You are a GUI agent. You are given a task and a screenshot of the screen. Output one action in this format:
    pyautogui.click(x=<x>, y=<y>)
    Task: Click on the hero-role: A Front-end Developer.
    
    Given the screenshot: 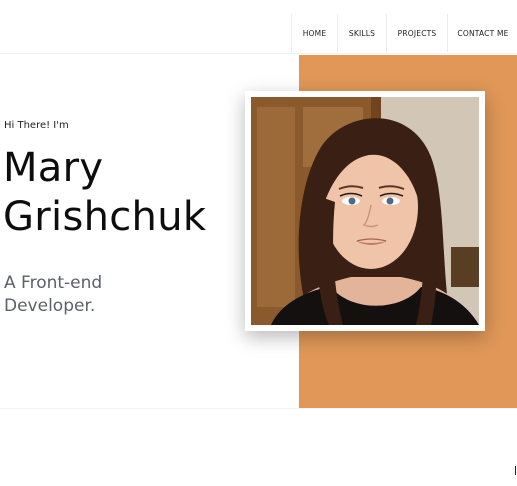 What is the action you would take?
    pyautogui.click(x=53, y=295)
    